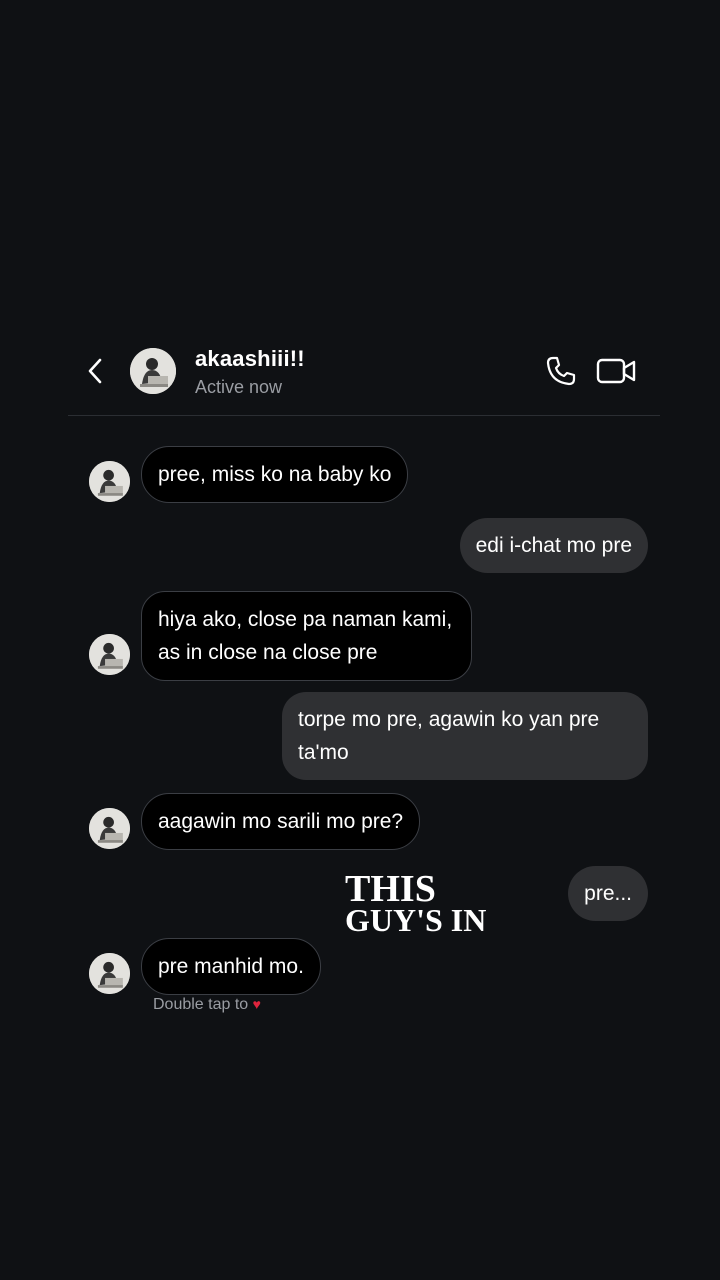 The width and height of the screenshot is (720, 1280). Describe the element at coordinates (231, 966) in the screenshot. I see `incoming-message: pre manhid mo.` at that location.